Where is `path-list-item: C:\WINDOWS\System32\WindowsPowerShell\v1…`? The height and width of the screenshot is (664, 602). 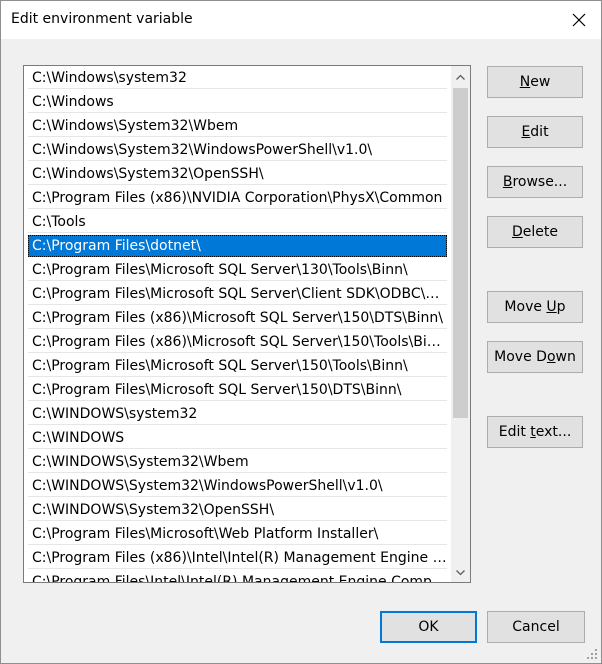 path-list-item: C:\WINDOWS\System32\WindowsPowerShell\v1… is located at coordinates (237, 486).